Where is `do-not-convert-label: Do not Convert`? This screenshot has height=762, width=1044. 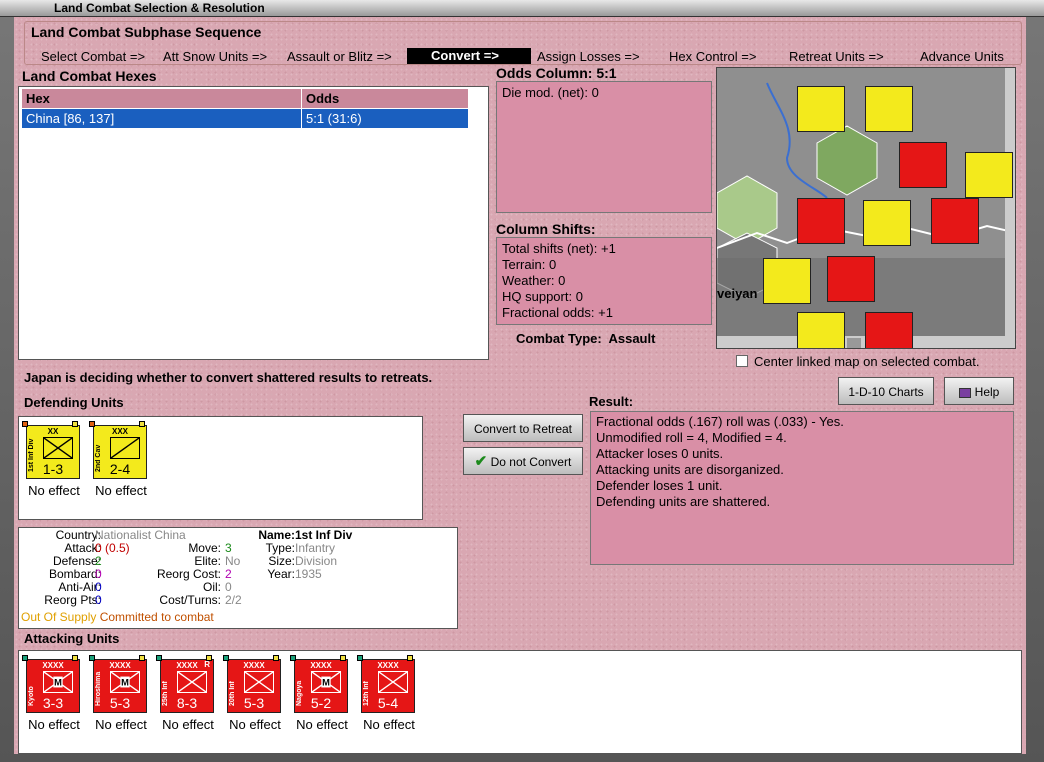
do-not-convert-label: Do not Convert is located at coordinates (531, 462).